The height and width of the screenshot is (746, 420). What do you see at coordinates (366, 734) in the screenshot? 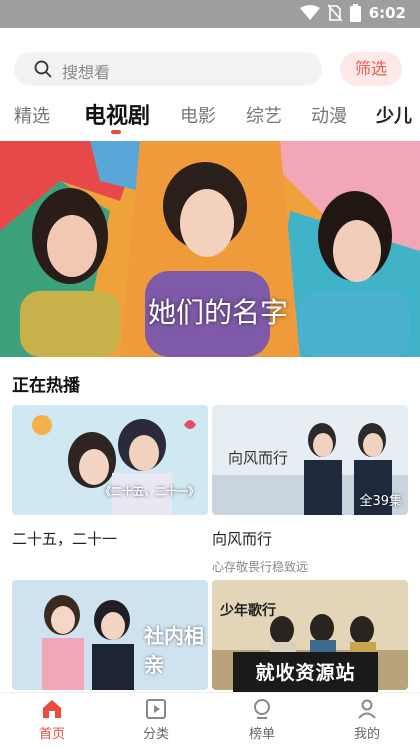
I see `nav-label: 我的` at bounding box center [366, 734].